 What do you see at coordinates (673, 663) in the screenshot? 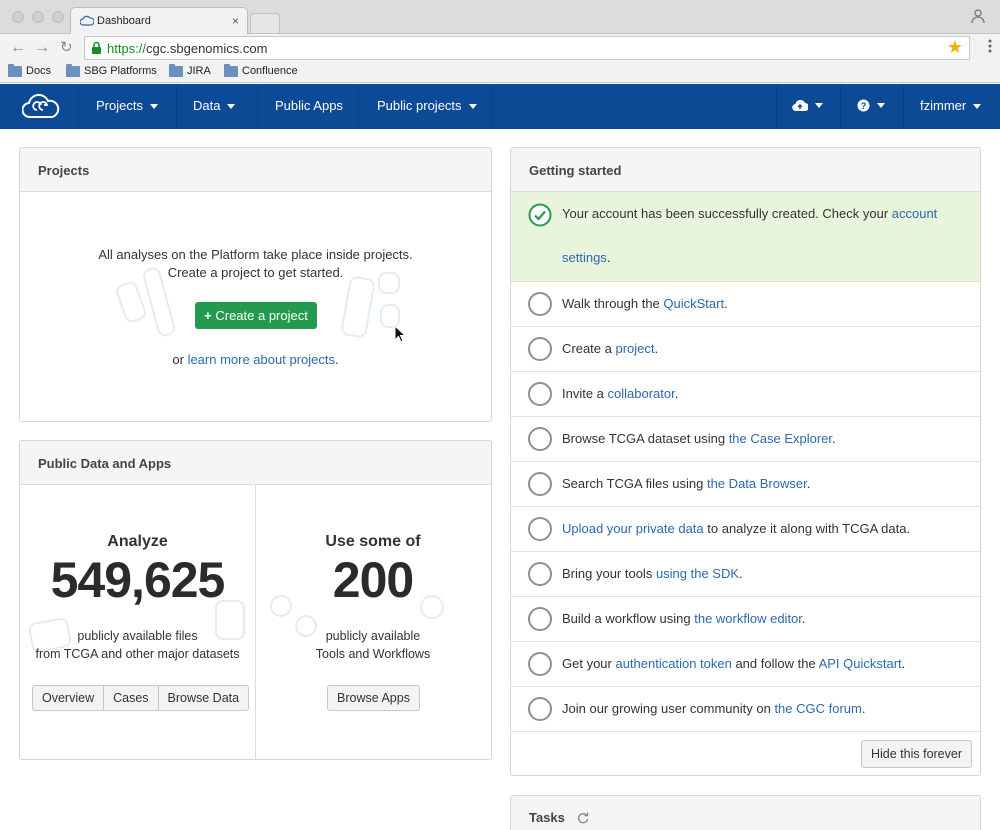
I see `step-link: authentication token` at bounding box center [673, 663].